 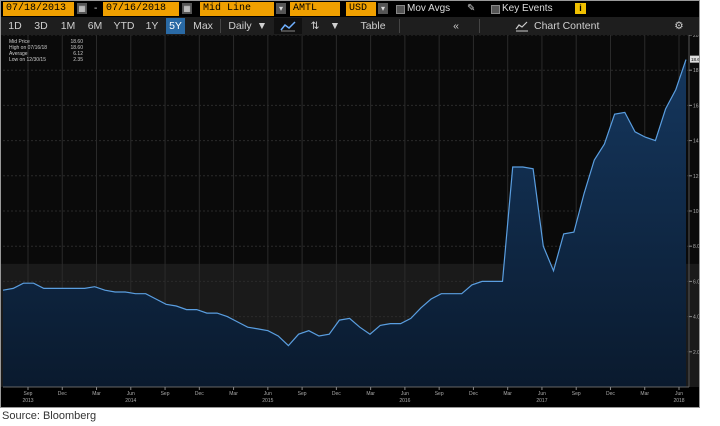 I want to click on mov-avgs-label: Mov Avgs, so click(x=428, y=9).